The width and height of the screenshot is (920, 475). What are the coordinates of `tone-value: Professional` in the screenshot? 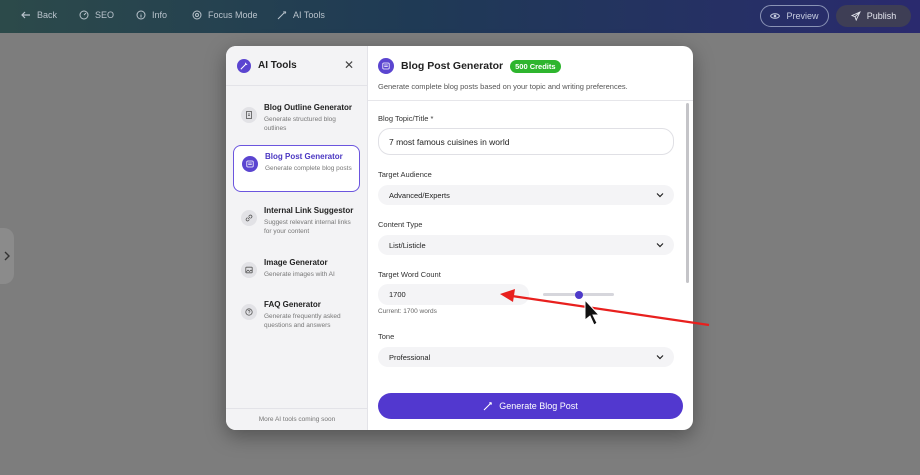 It's located at (410, 357).